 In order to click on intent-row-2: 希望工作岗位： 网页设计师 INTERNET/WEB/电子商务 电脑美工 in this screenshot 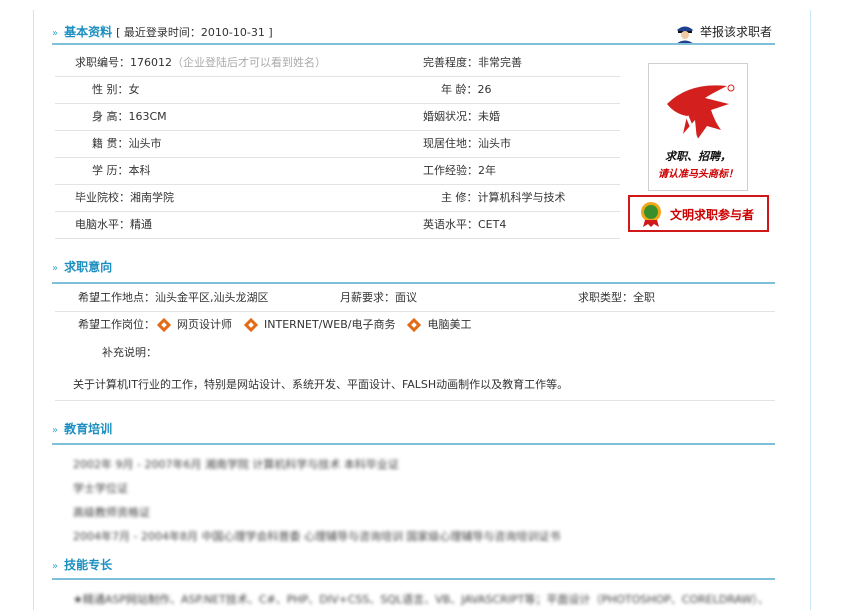, I will do `click(415, 325)`.